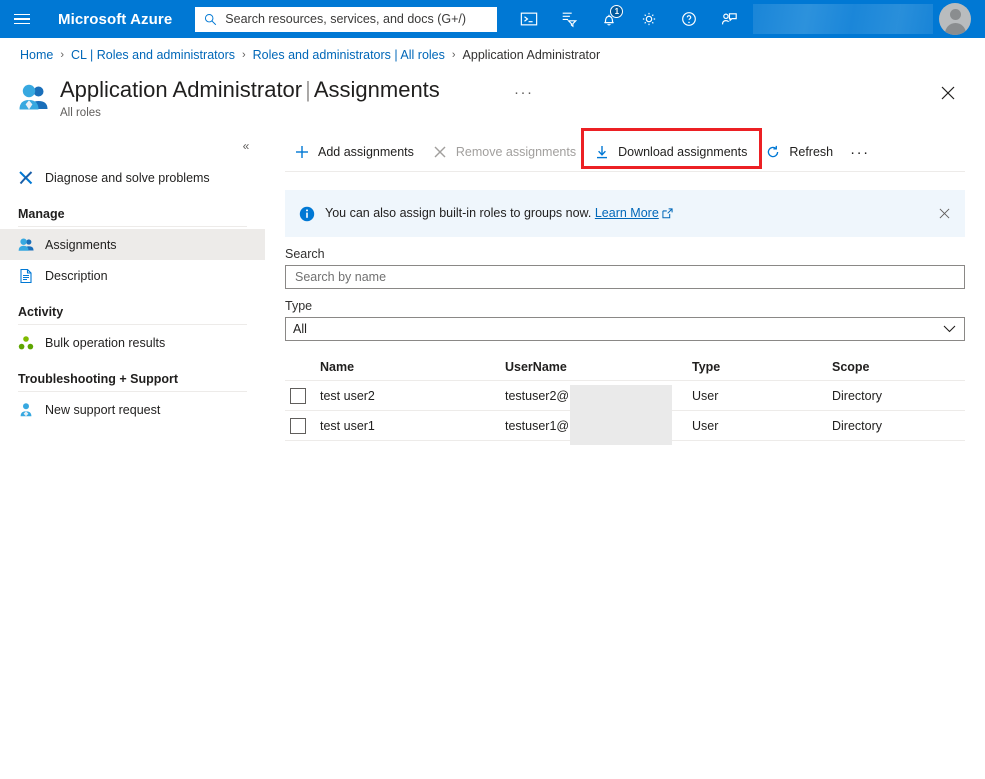 The width and height of the screenshot is (985, 779). Describe the element at coordinates (955, 19) in the screenshot. I see `avatar` at that location.